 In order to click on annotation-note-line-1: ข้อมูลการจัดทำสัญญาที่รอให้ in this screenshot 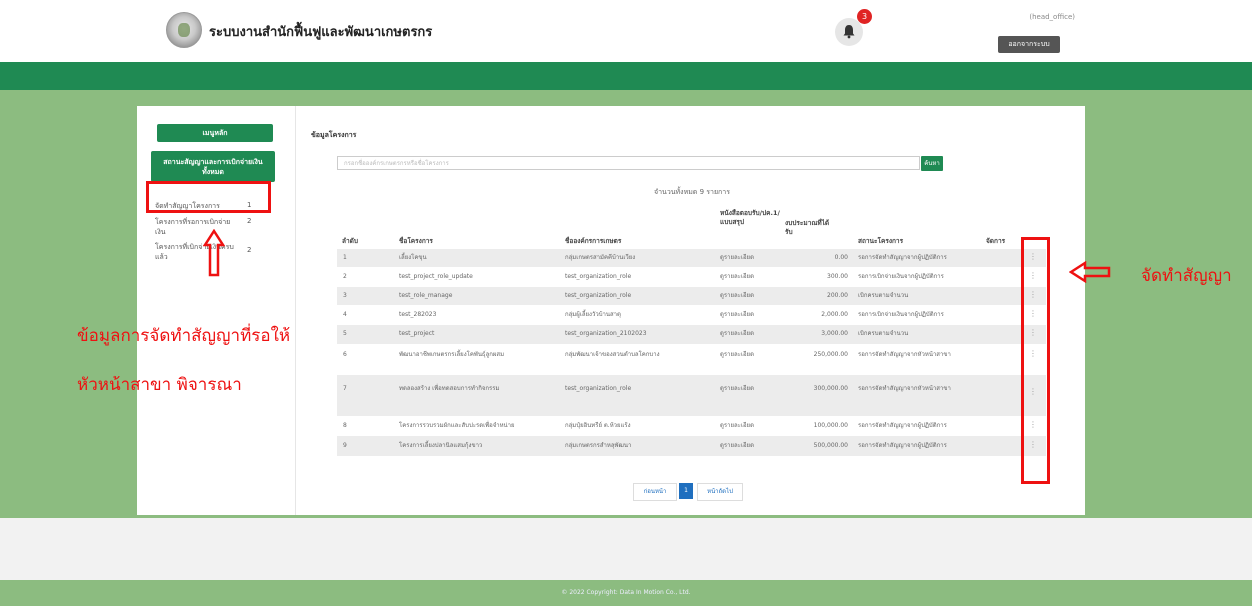, I will do `click(184, 336)`.